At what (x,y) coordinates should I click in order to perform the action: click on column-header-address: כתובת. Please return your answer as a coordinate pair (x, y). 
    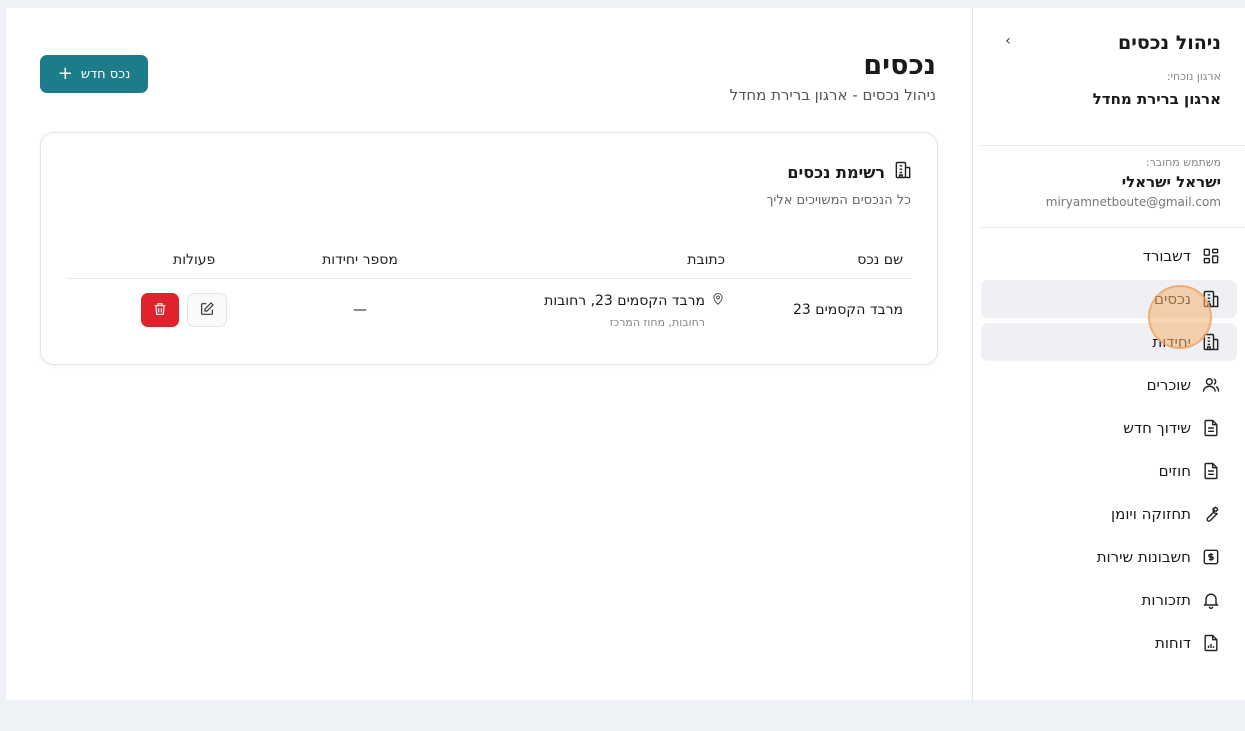
    Looking at the image, I should click on (706, 259).